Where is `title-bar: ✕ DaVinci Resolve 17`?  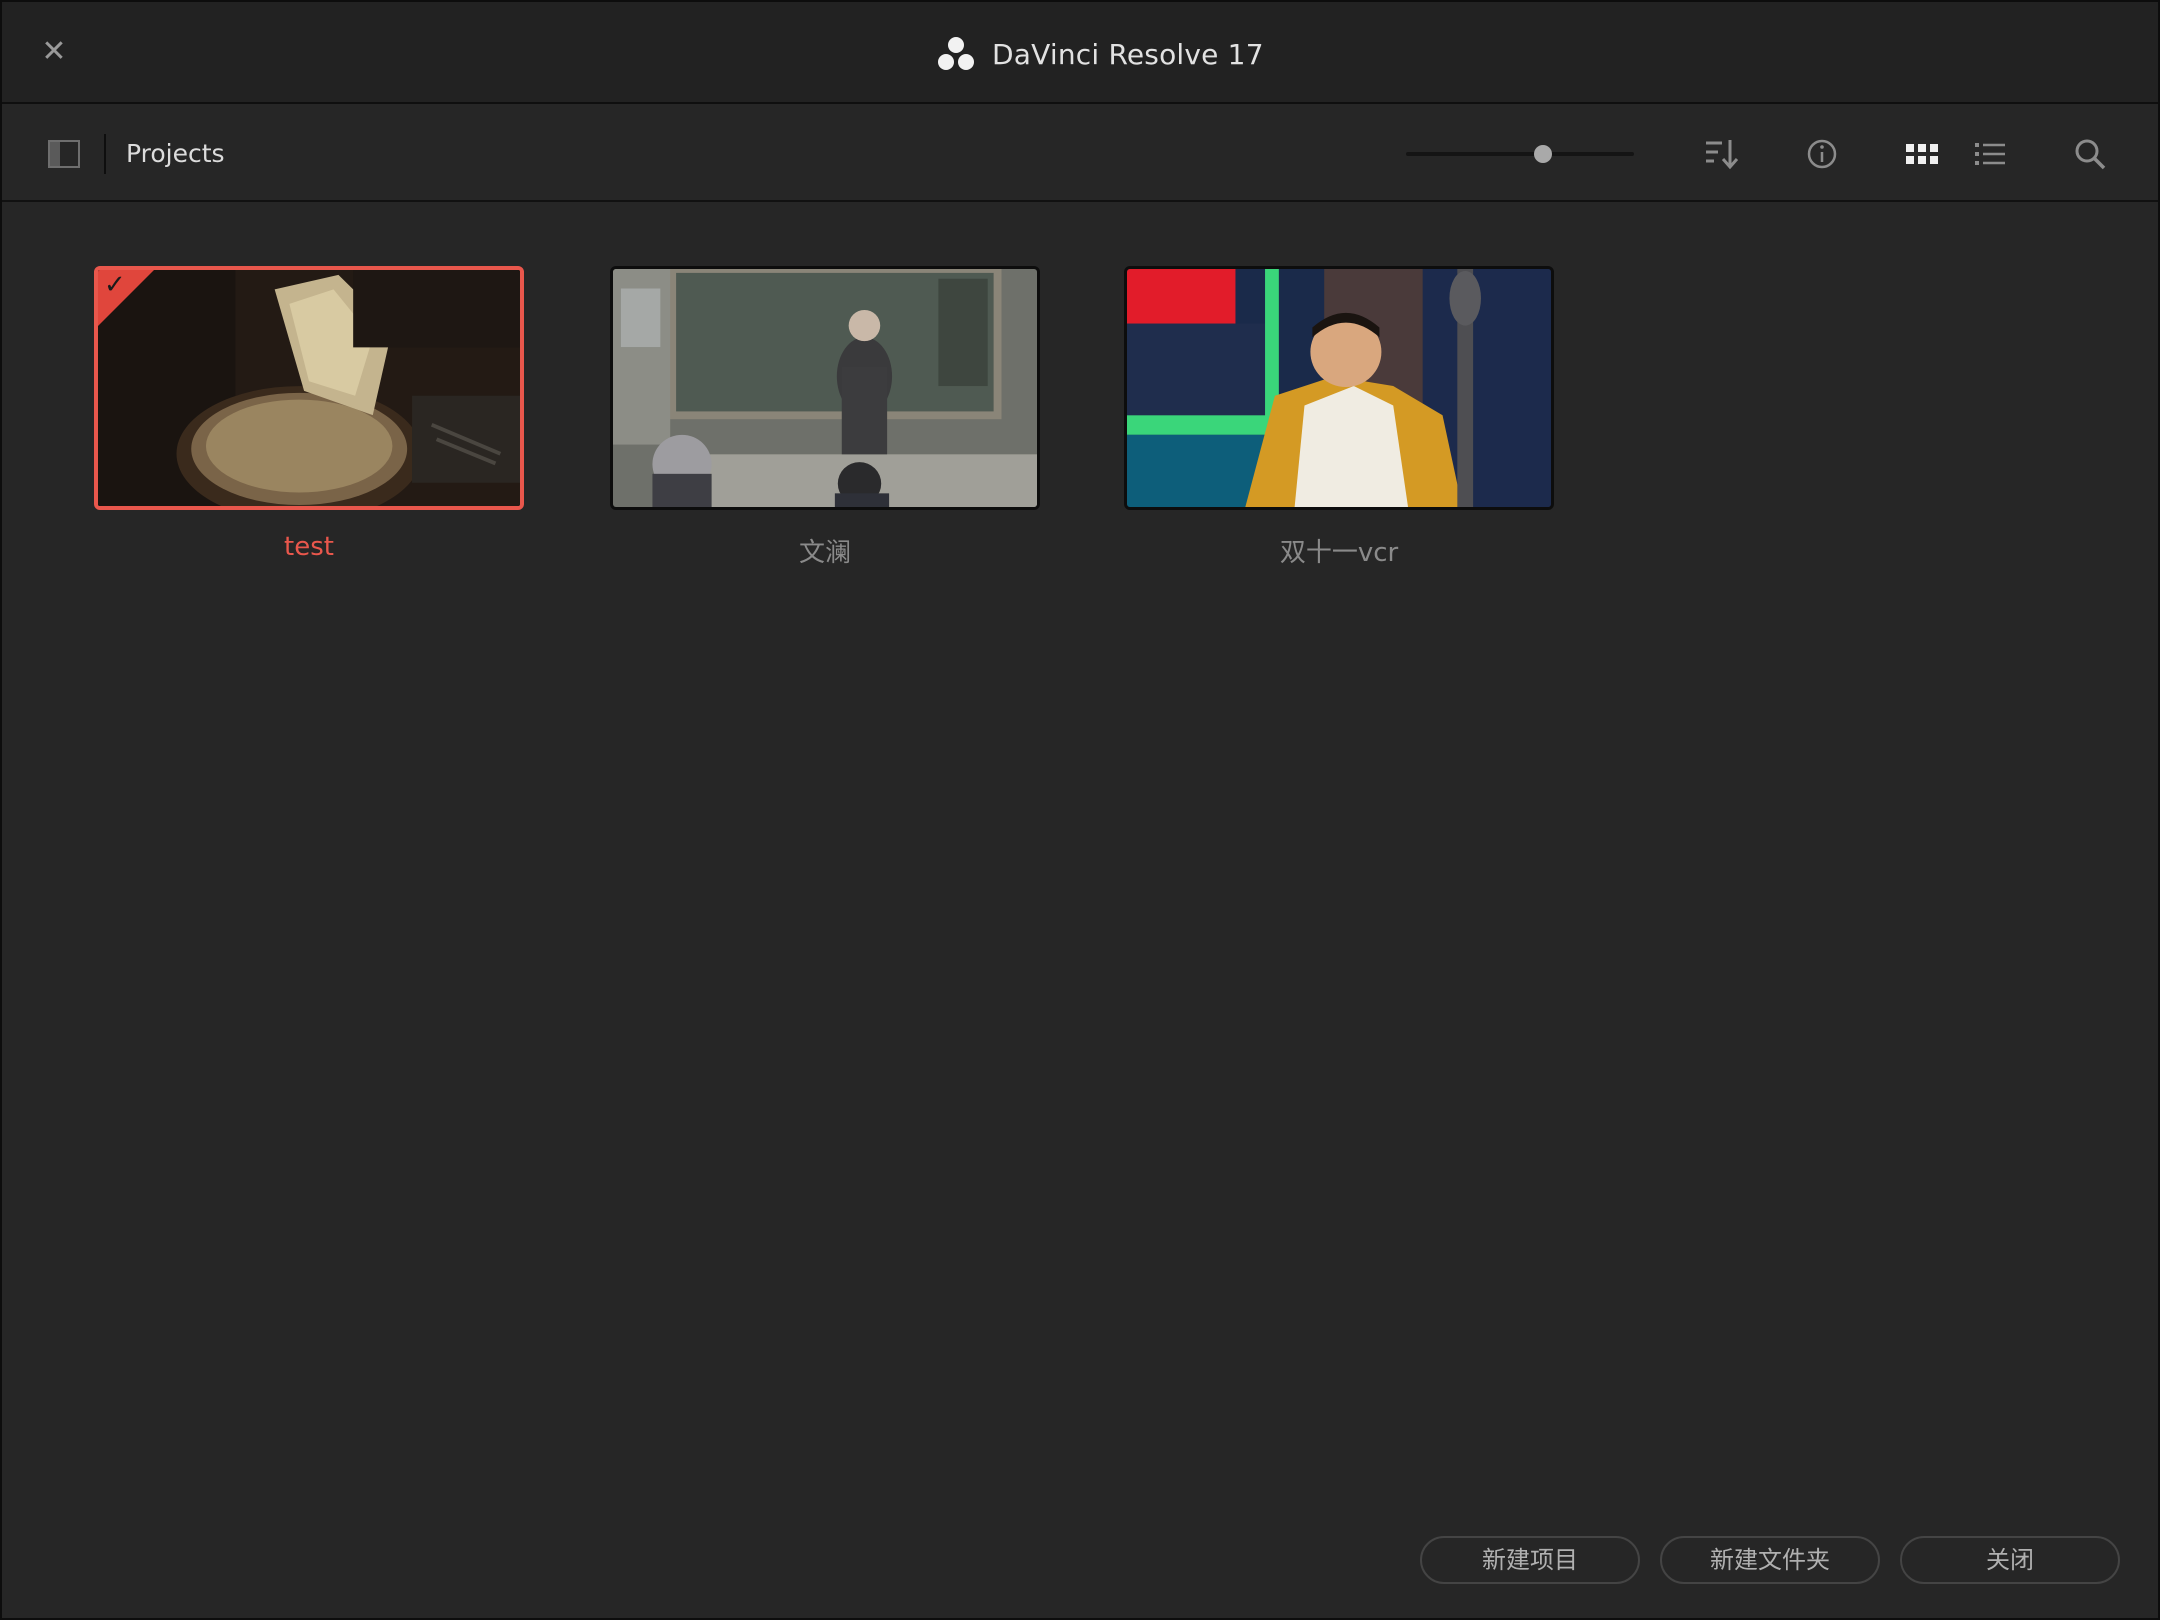
title-bar: ✕ DaVinci Resolve 17 is located at coordinates (1080, 53).